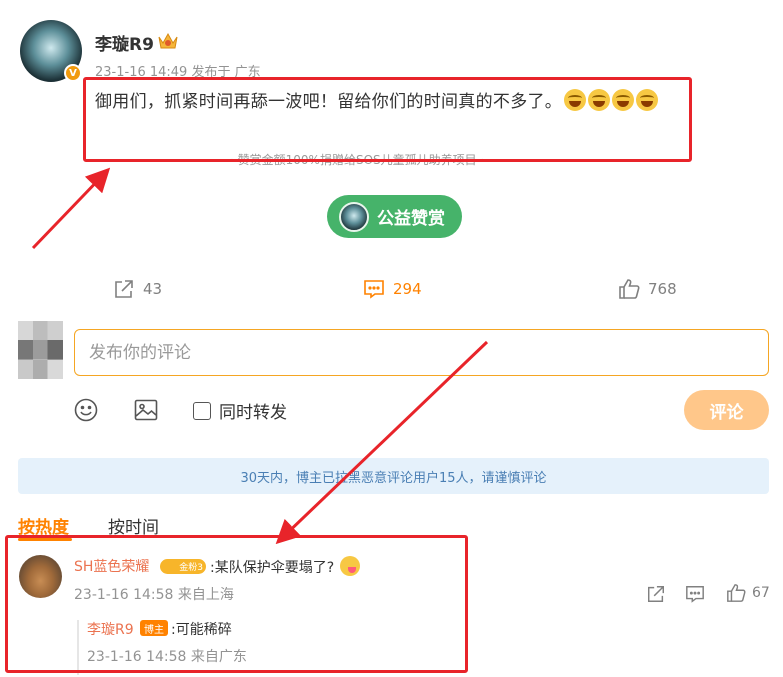 This screenshot has width=783, height=677. What do you see at coordinates (393, 476) in the screenshot?
I see `blocked-users-notice: 30天内，博主已拉黑恶意评论用户15人，请谨慎评论` at bounding box center [393, 476].